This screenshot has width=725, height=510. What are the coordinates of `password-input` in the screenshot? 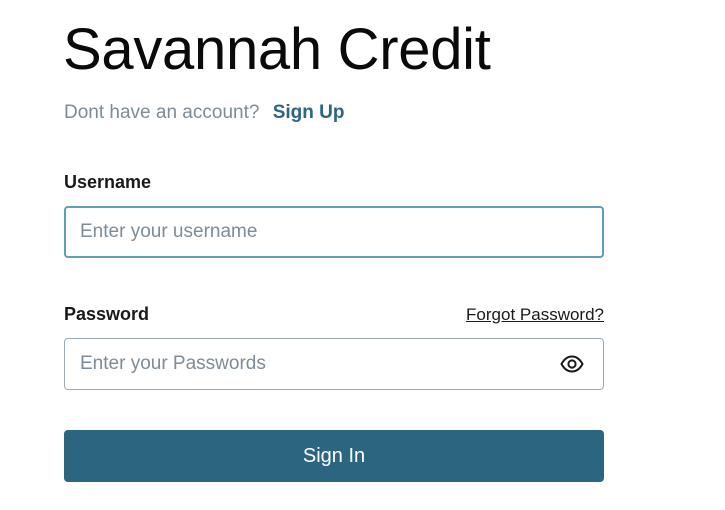 It's located at (334, 364).